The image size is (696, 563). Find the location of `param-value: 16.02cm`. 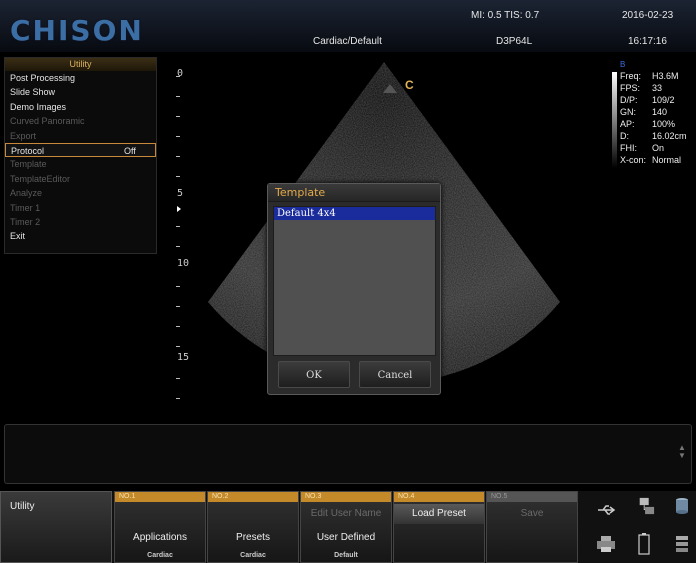

param-value: 16.02cm is located at coordinates (669, 136).